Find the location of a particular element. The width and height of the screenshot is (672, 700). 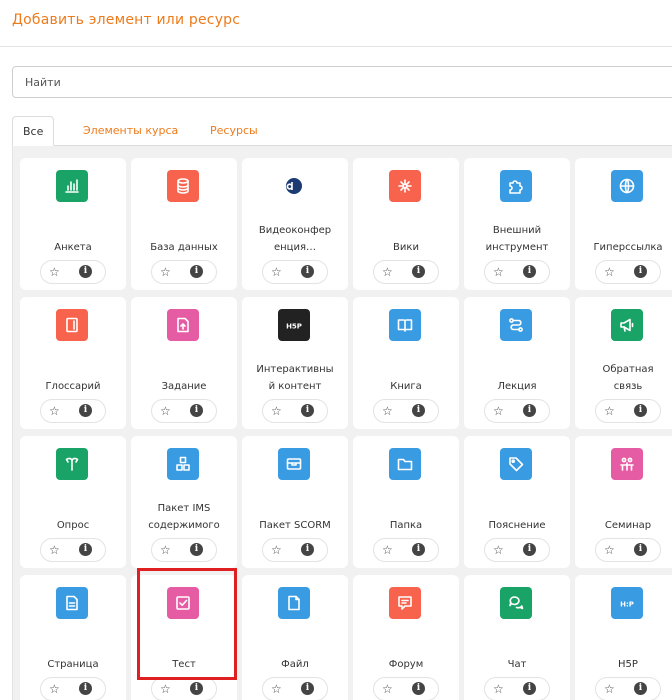

activity-card-folder: Папка ☆ i is located at coordinates (406, 502).